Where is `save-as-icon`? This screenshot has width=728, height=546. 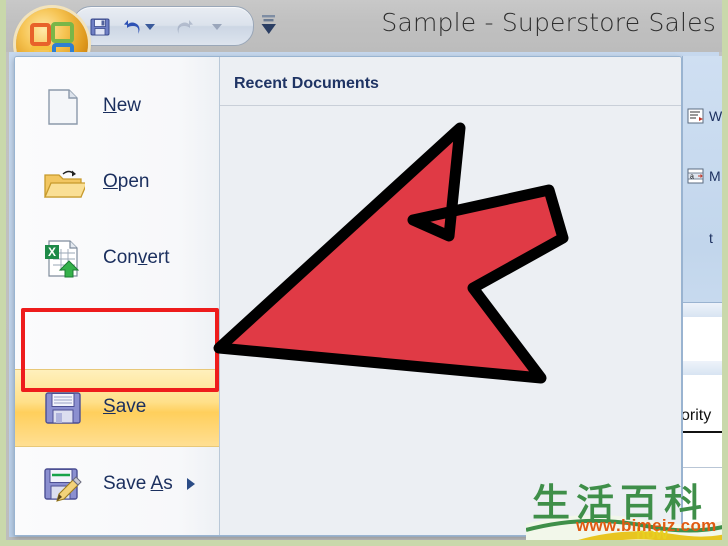
save-as-icon is located at coordinates (63, 485).